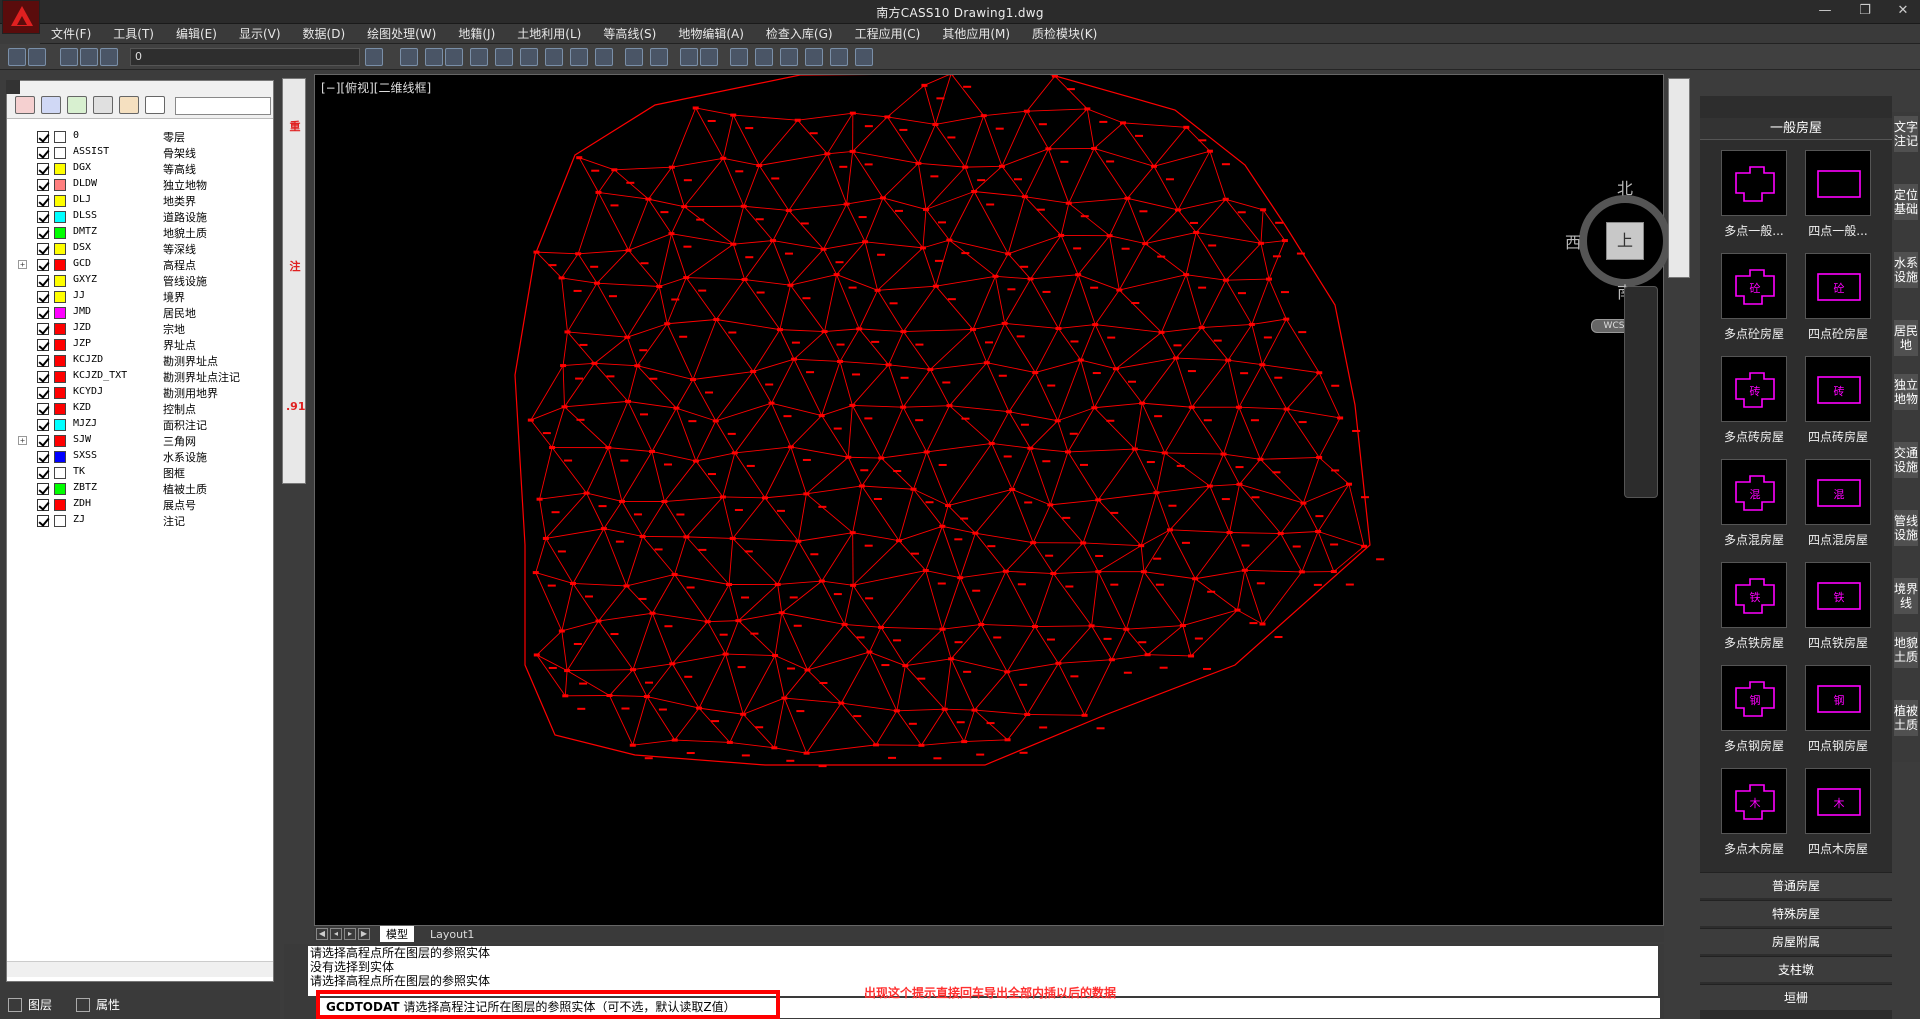  Describe the element at coordinates (1906, 650) in the screenshot. I see `symbol-category-tab: 地貌土质` at that location.